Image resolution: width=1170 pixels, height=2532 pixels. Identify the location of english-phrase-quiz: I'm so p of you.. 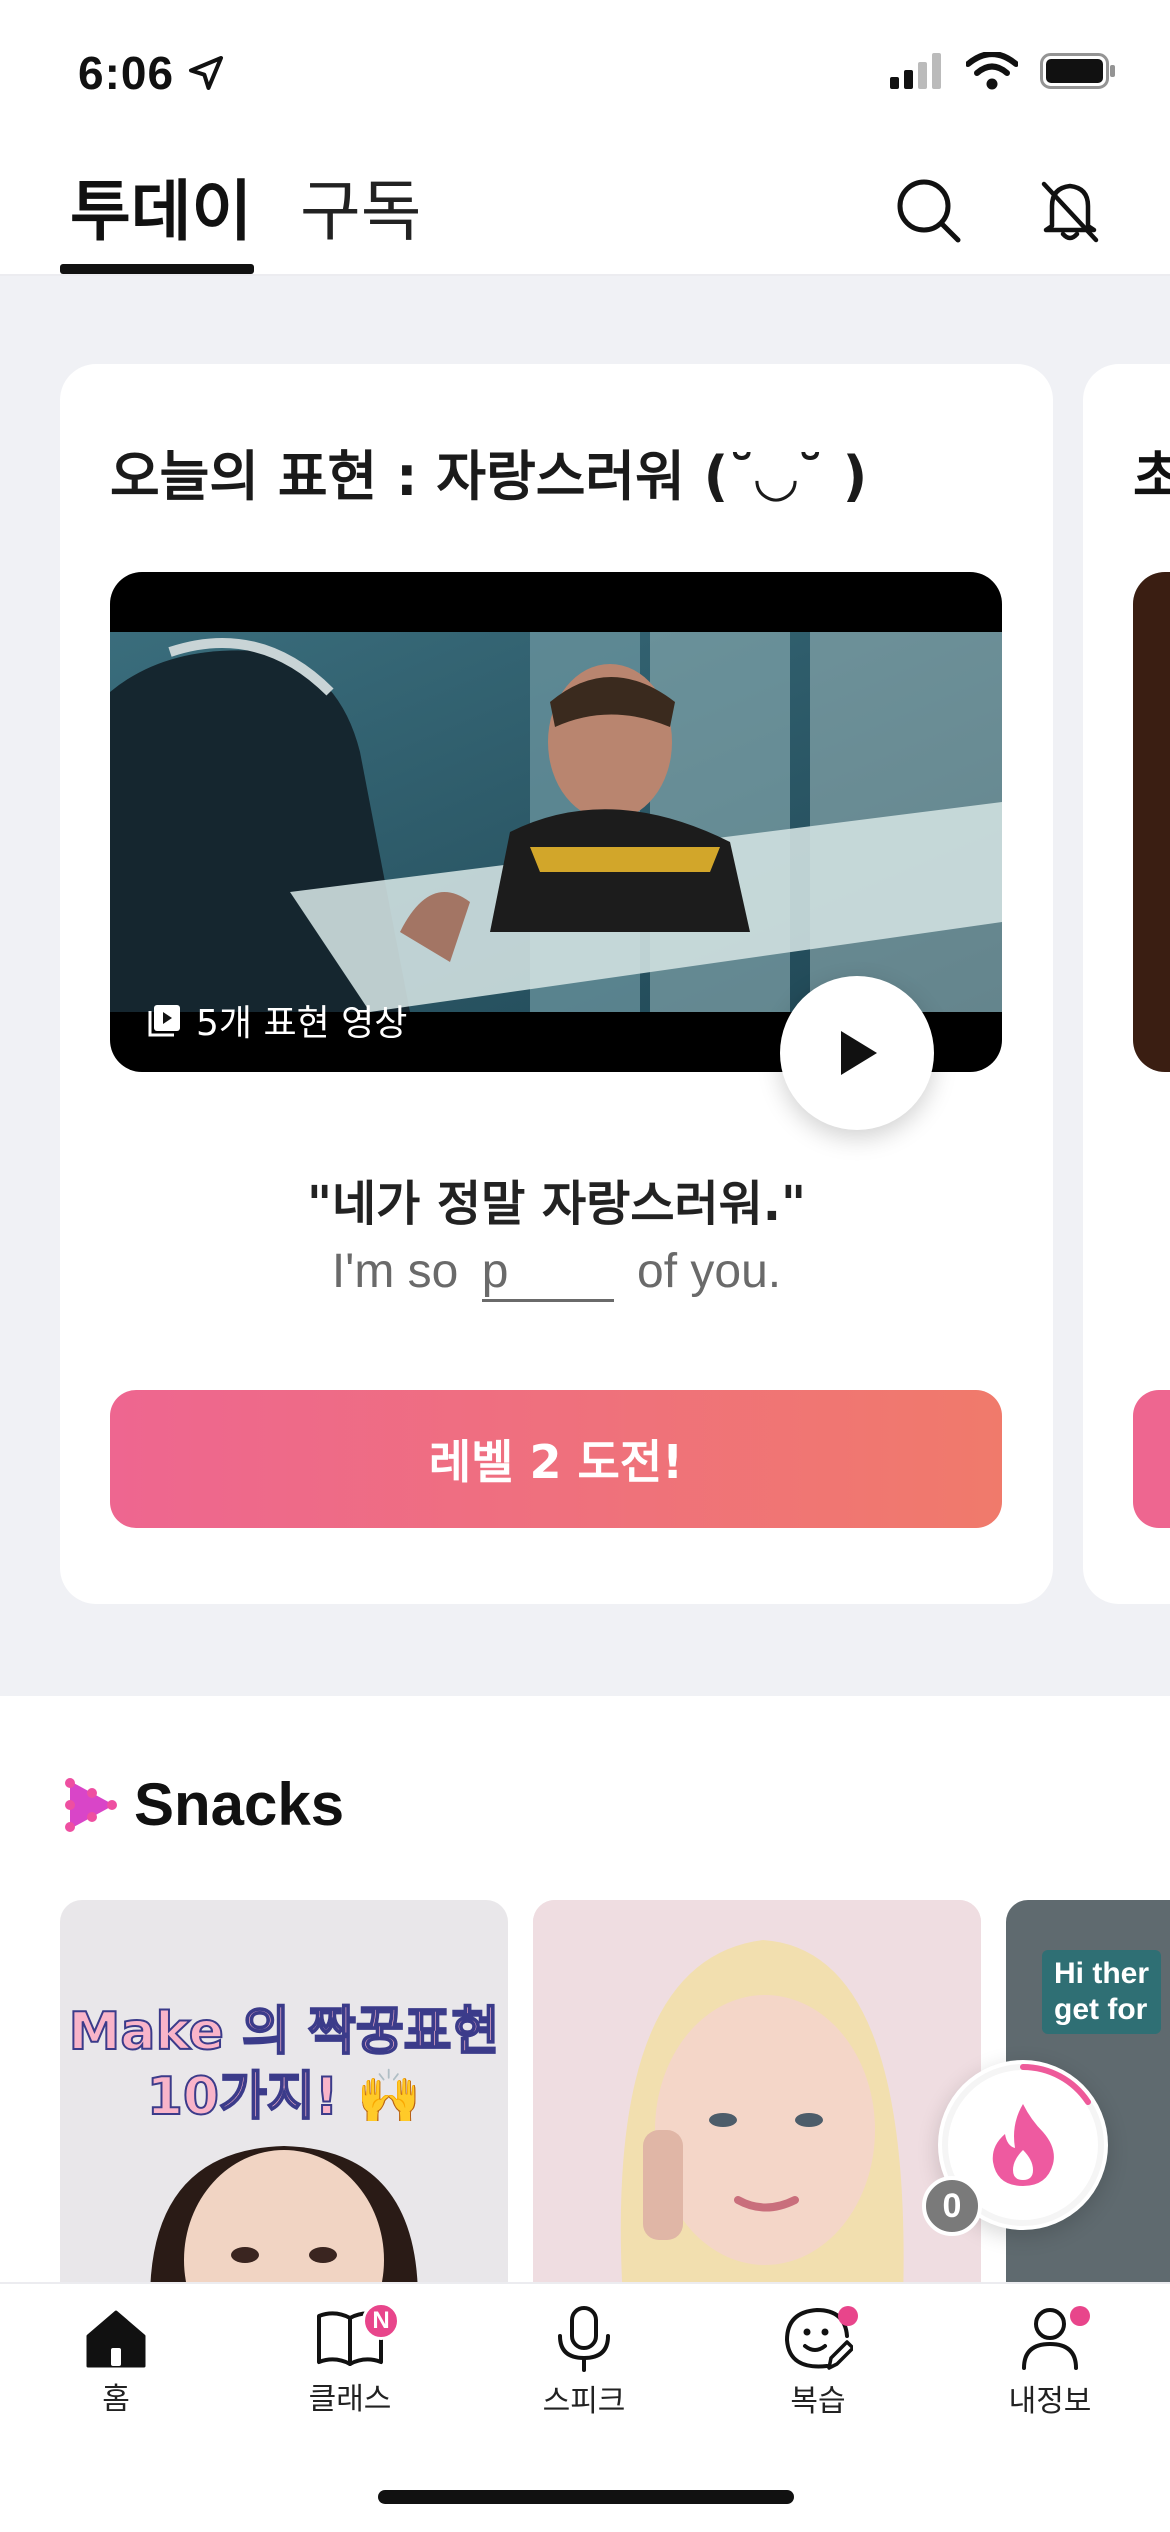
(556, 1273).